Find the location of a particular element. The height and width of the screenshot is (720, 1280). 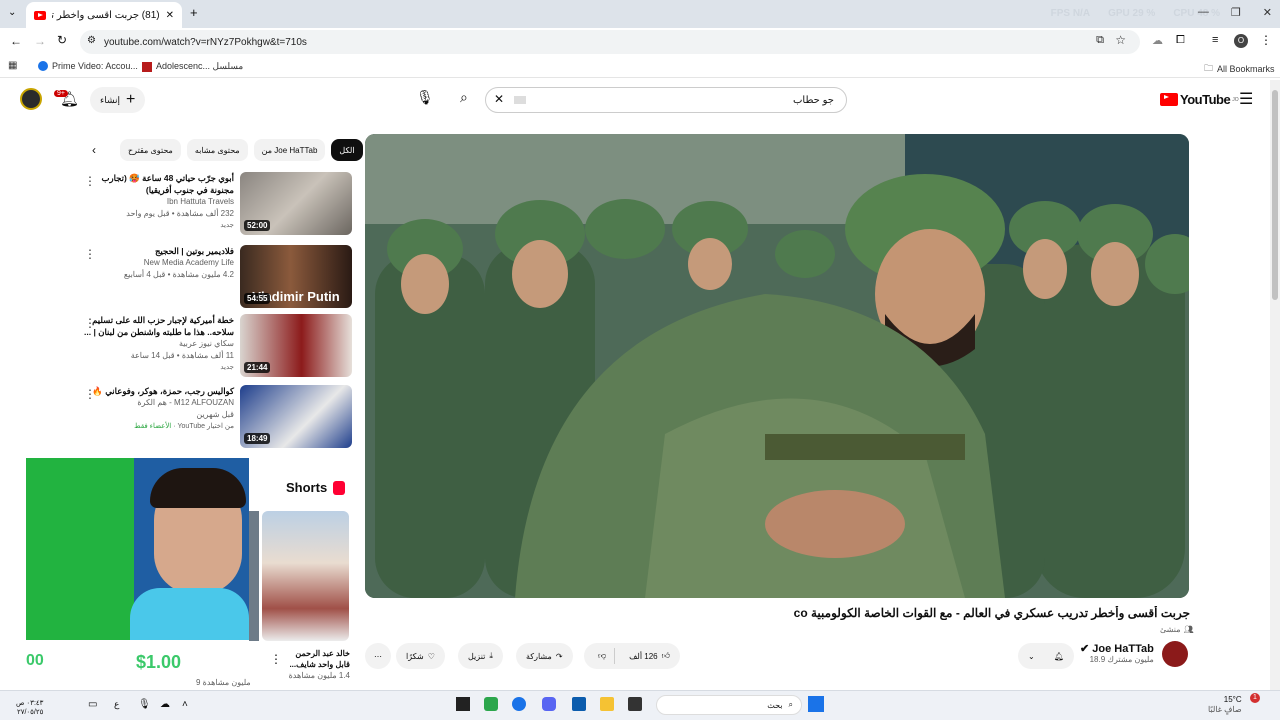

install-icon: ⧉ is located at coordinates (1100, 40).